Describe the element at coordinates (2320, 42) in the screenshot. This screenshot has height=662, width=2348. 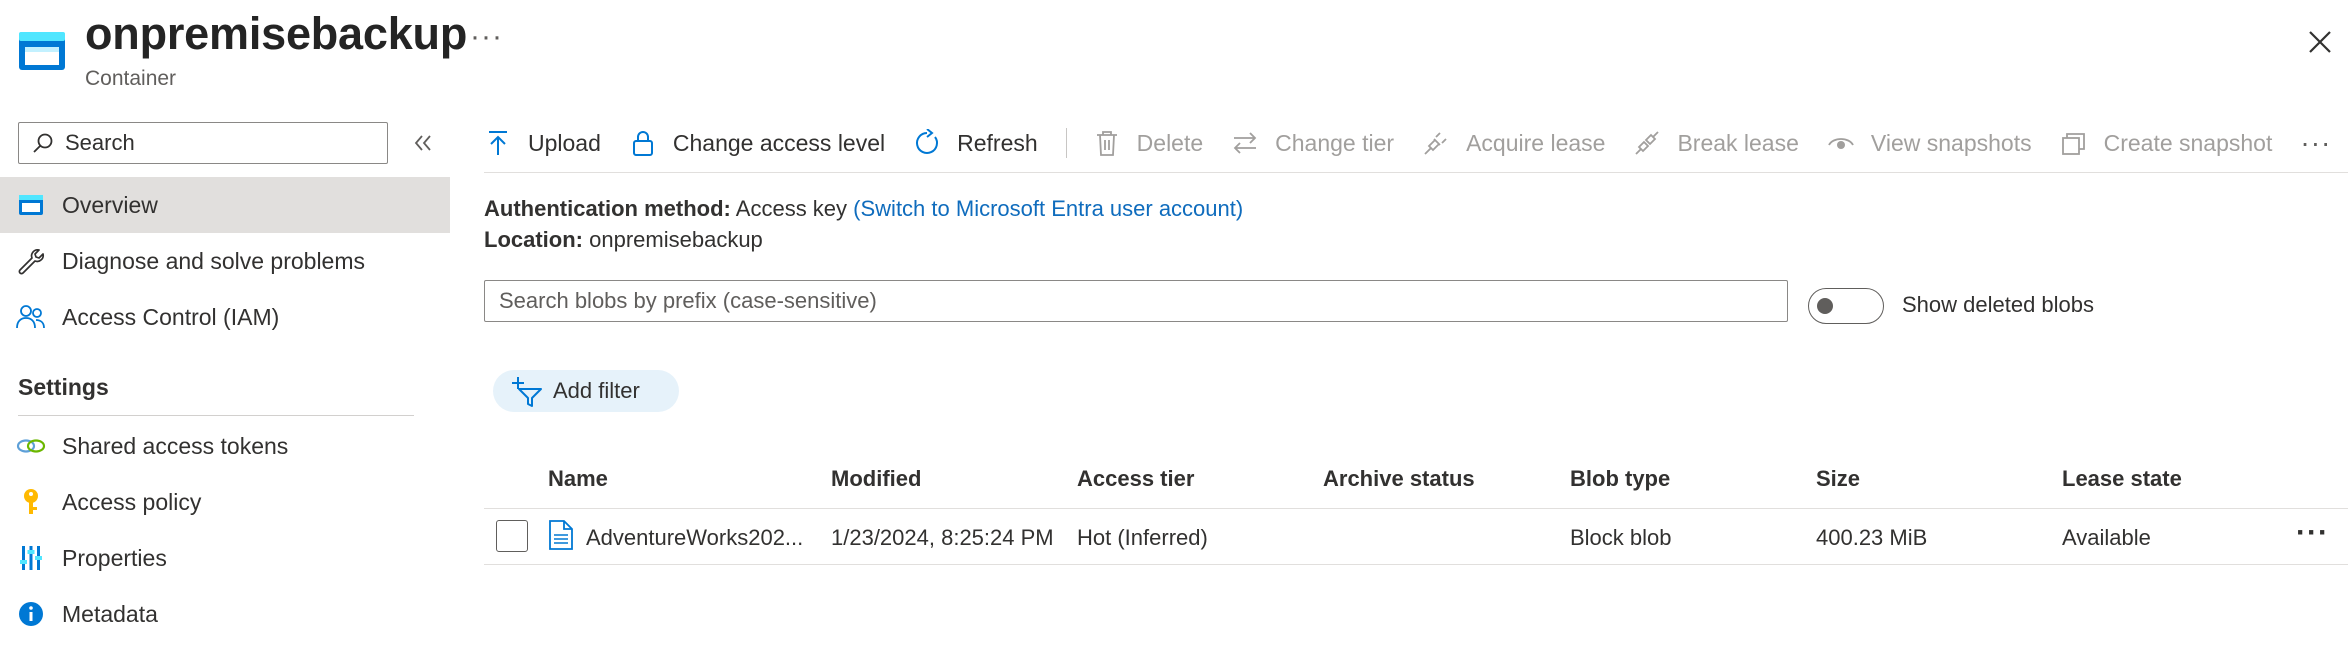
I see `close-icon` at that location.